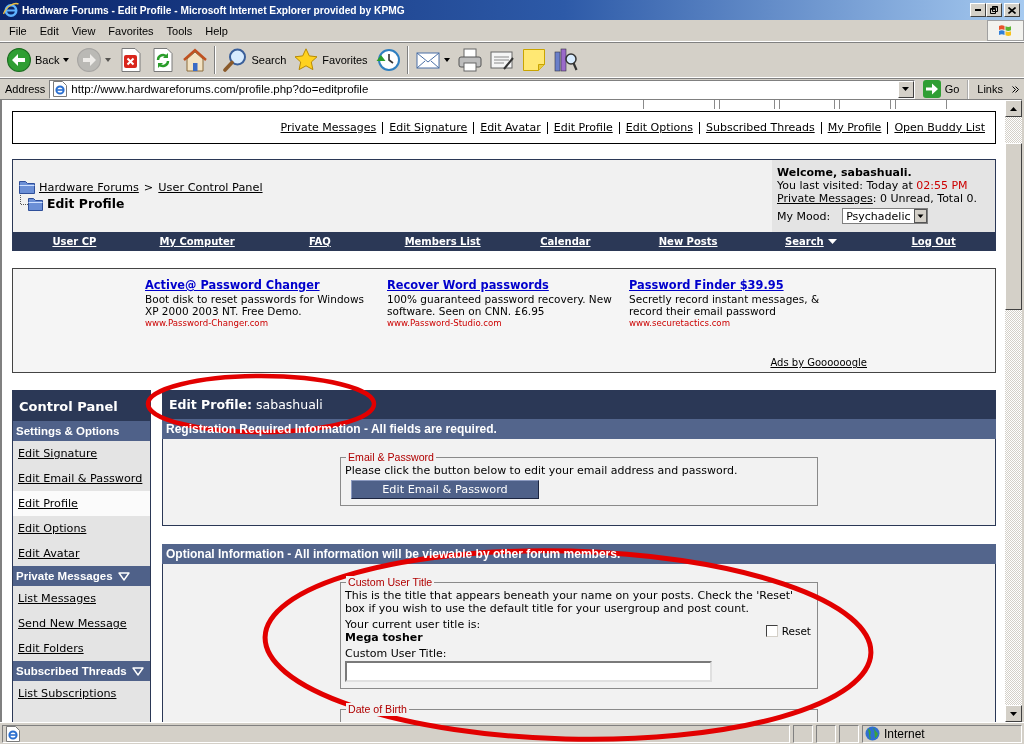  What do you see at coordinates (482, 89) in the screenshot?
I see `address-field: http://www.hardwareforums.com/profile.php?do=editprofile` at bounding box center [482, 89].